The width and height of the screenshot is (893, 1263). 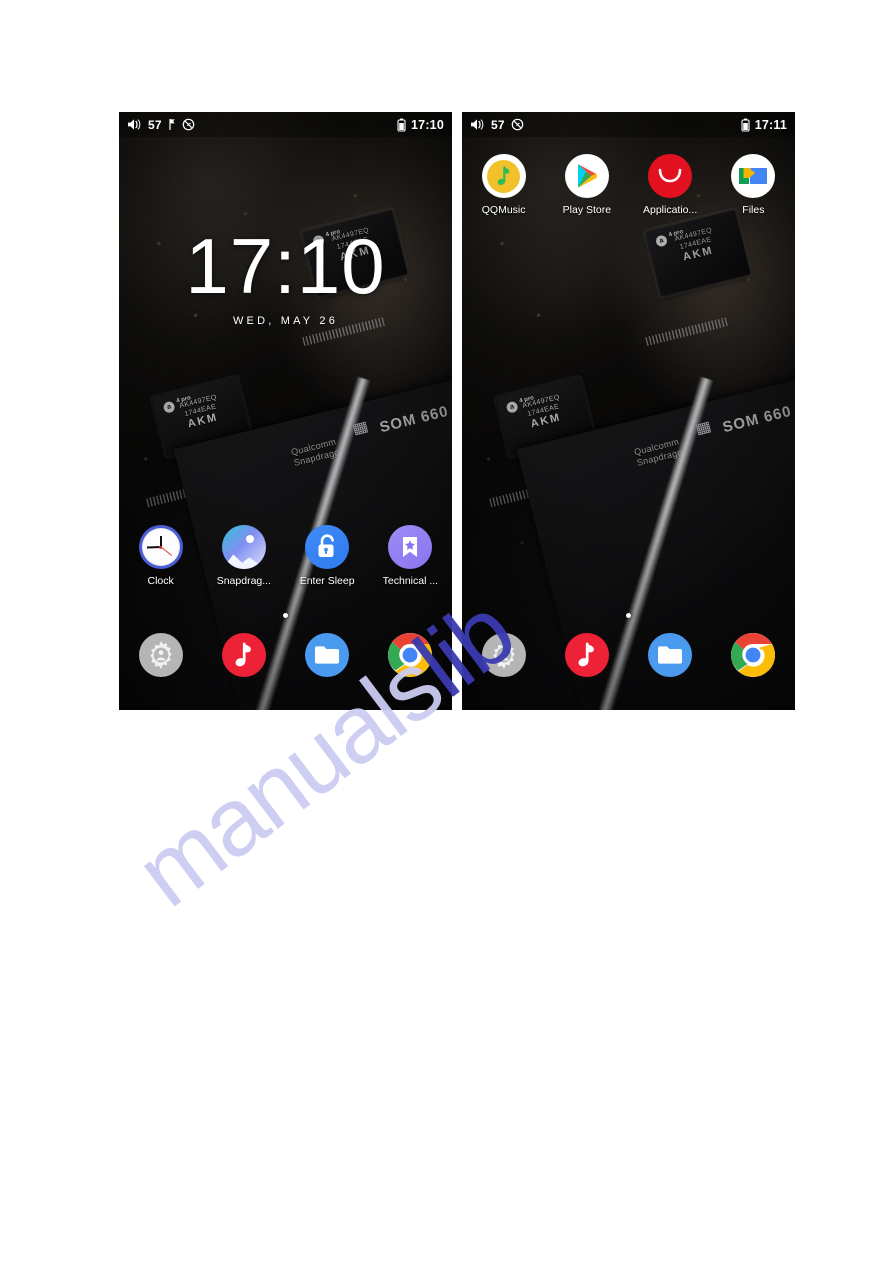 I want to click on appstore-icon, so click(x=670, y=176).